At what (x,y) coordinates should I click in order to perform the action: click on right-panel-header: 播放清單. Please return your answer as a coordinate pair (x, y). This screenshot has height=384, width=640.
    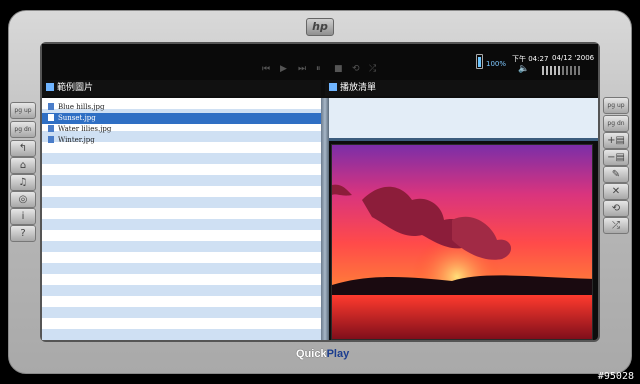
    Looking at the image, I should click on (461, 88).